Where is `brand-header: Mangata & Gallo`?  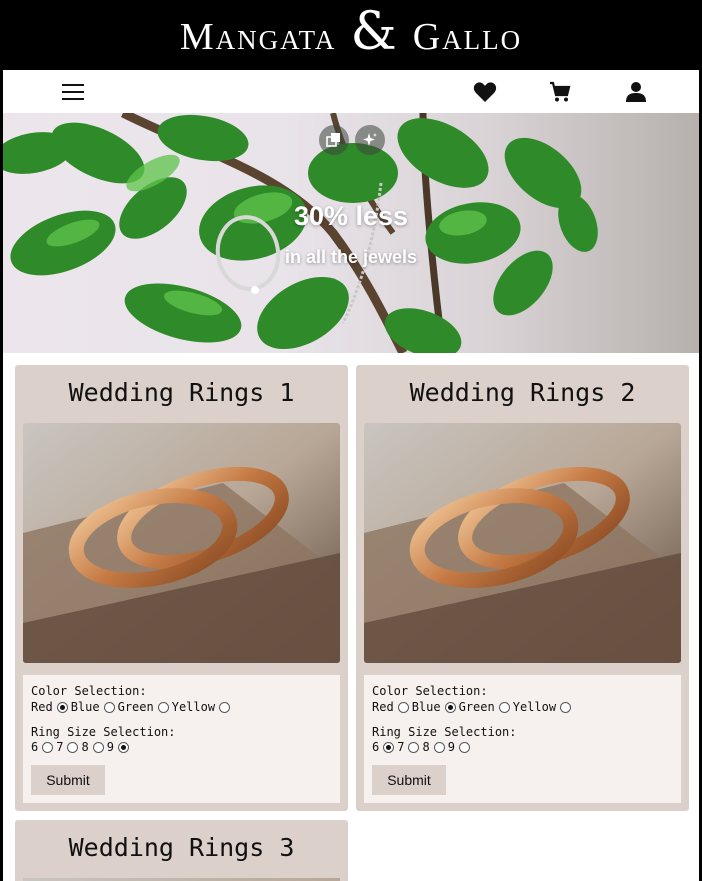 brand-header: Mangata & Gallo is located at coordinates (351, 35).